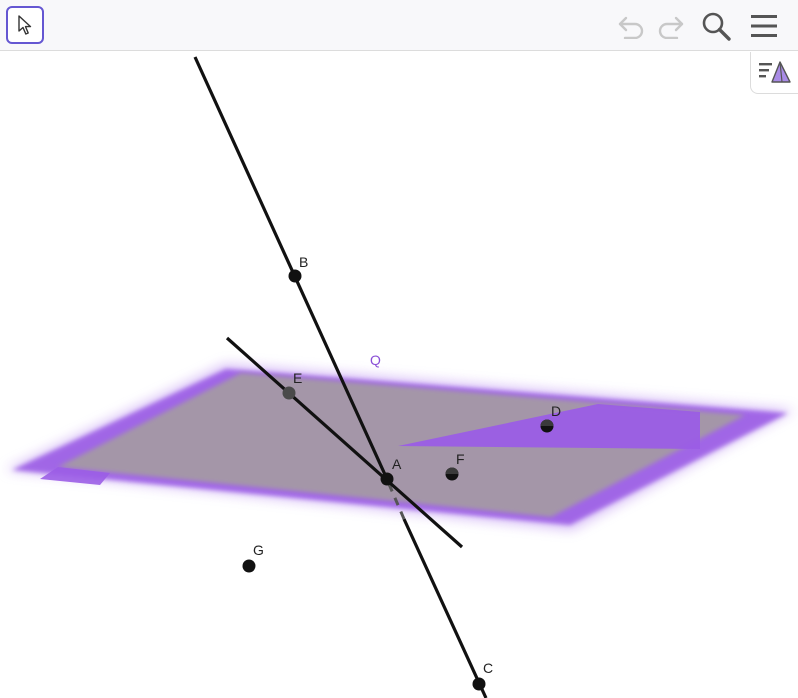 The width and height of the screenshot is (798, 698). What do you see at coordinates (375, 360) in the screenshot?
I see `plane-q-label: Q` at bounding box center [375, 360].